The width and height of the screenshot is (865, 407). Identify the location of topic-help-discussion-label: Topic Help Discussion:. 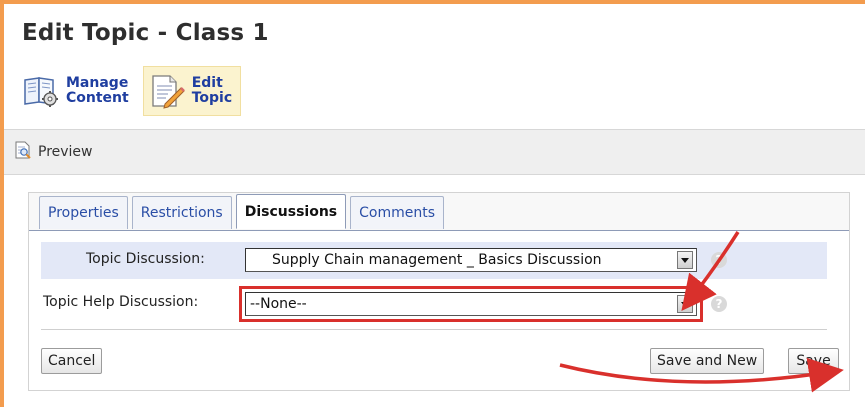
(121, 302).